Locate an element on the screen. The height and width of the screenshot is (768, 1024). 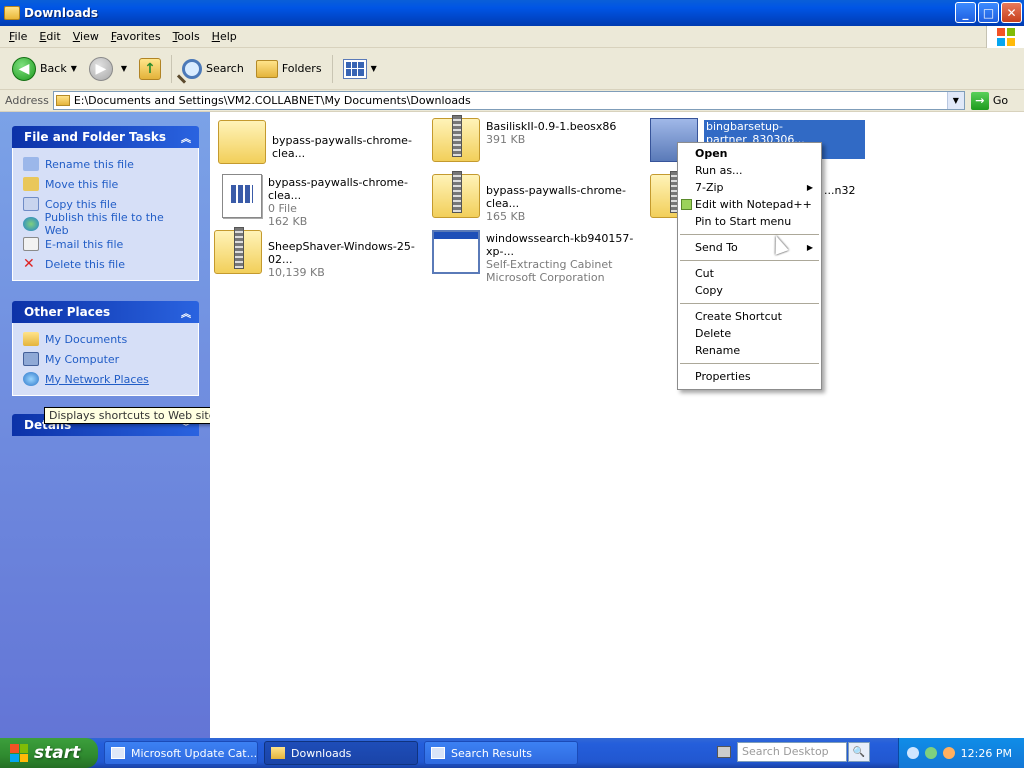
maximize-button: □ is located at coordinates (988, 12).